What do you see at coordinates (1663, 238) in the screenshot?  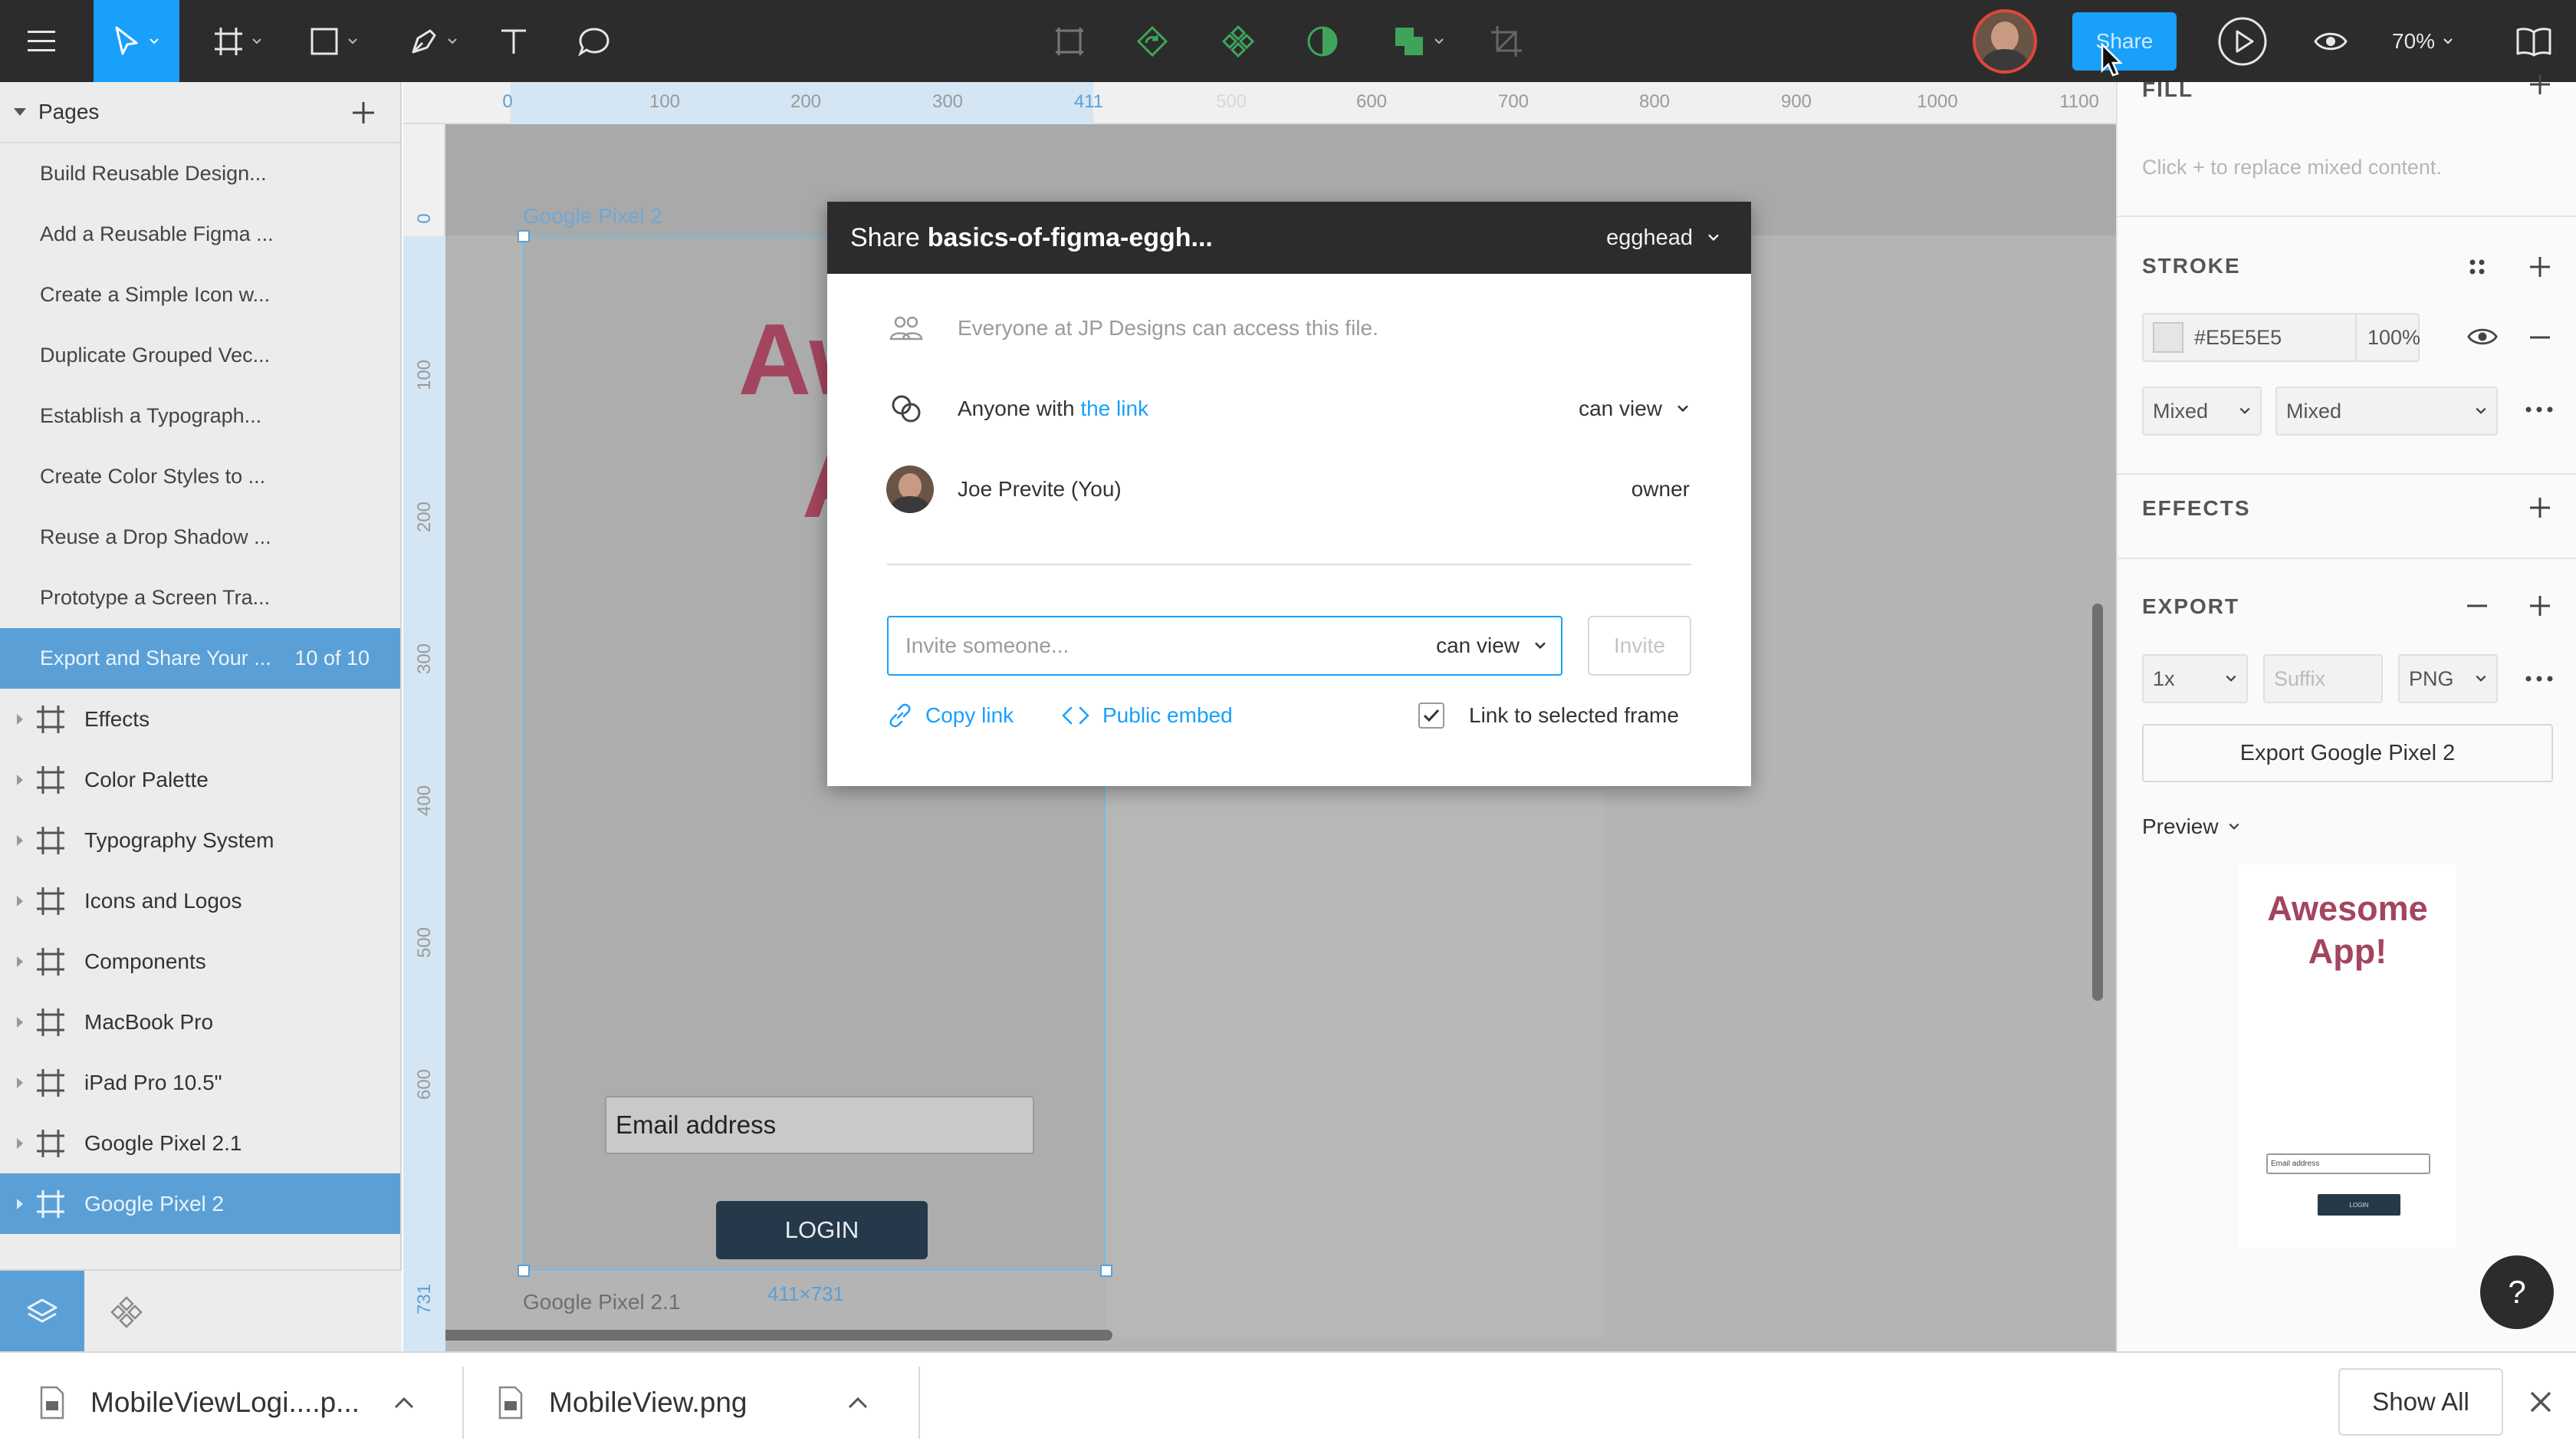 I see `team-dropdown: egghead` at bounding box center [1663, 238].